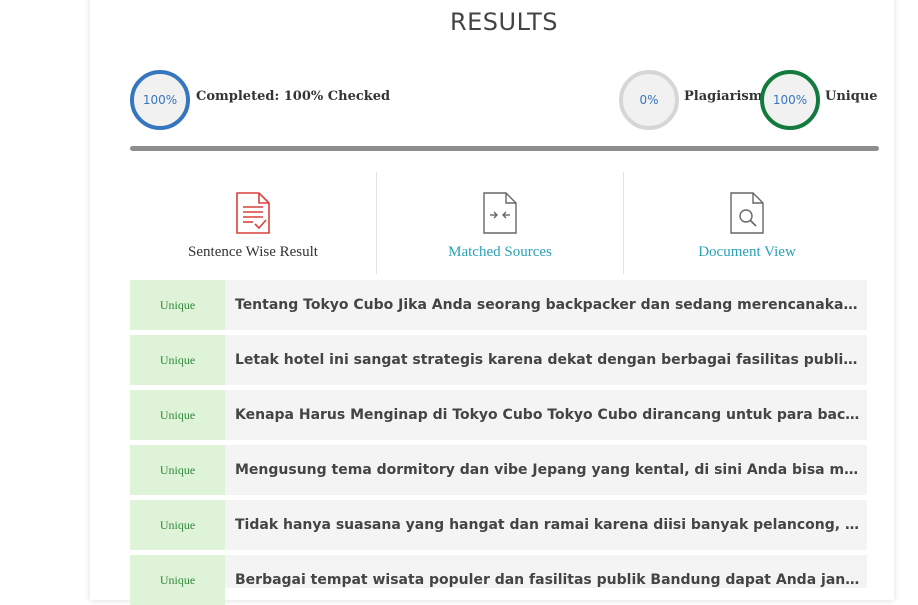  I want to click on tab-sentence-wise-result-label: Sentence Wise Result, so click(253, 252).